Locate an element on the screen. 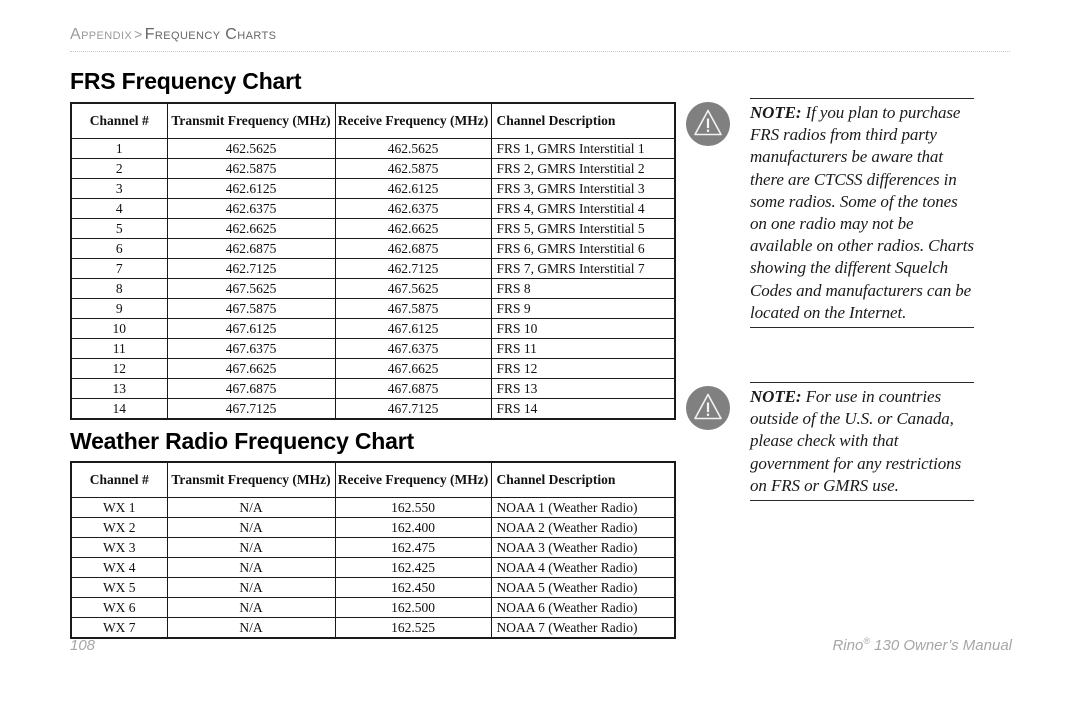  table-row: WX 2 N/A 162.400 NOAA 2 (Weather Radio) is located at coordinates (373, 527).